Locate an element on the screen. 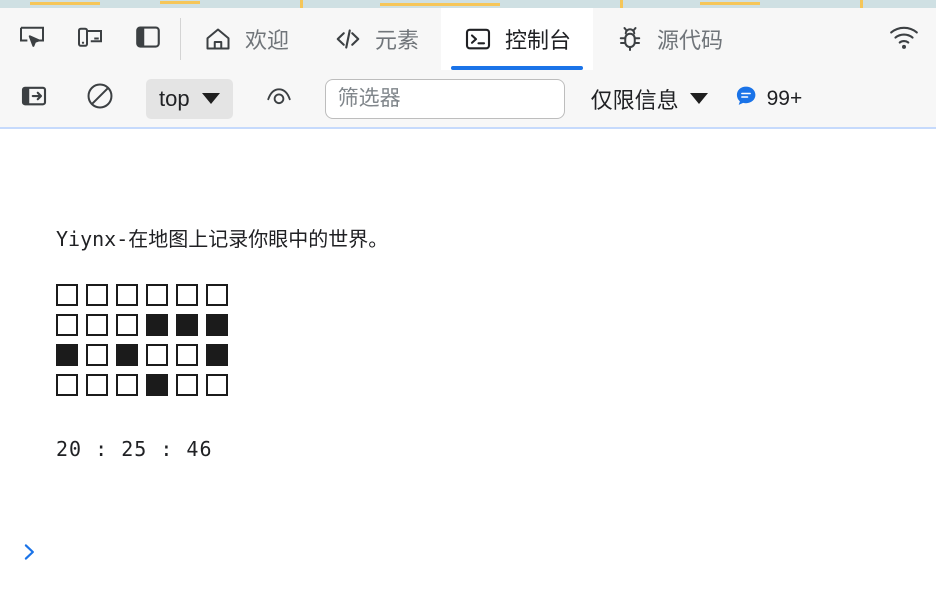  filter-input is located at coordinates (444, 98).